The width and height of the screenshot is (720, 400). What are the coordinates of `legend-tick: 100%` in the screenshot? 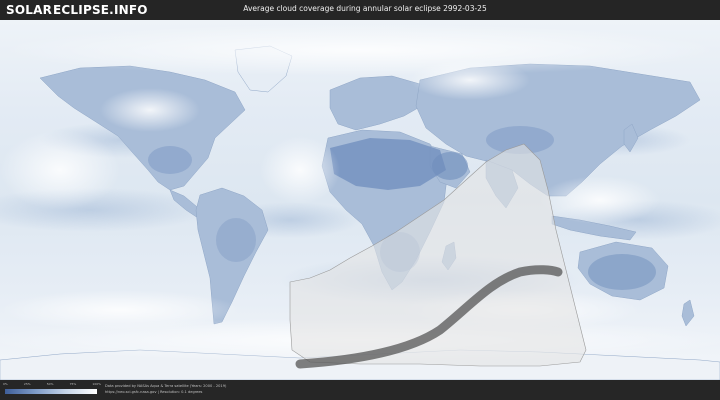 It's located at (96, 384).